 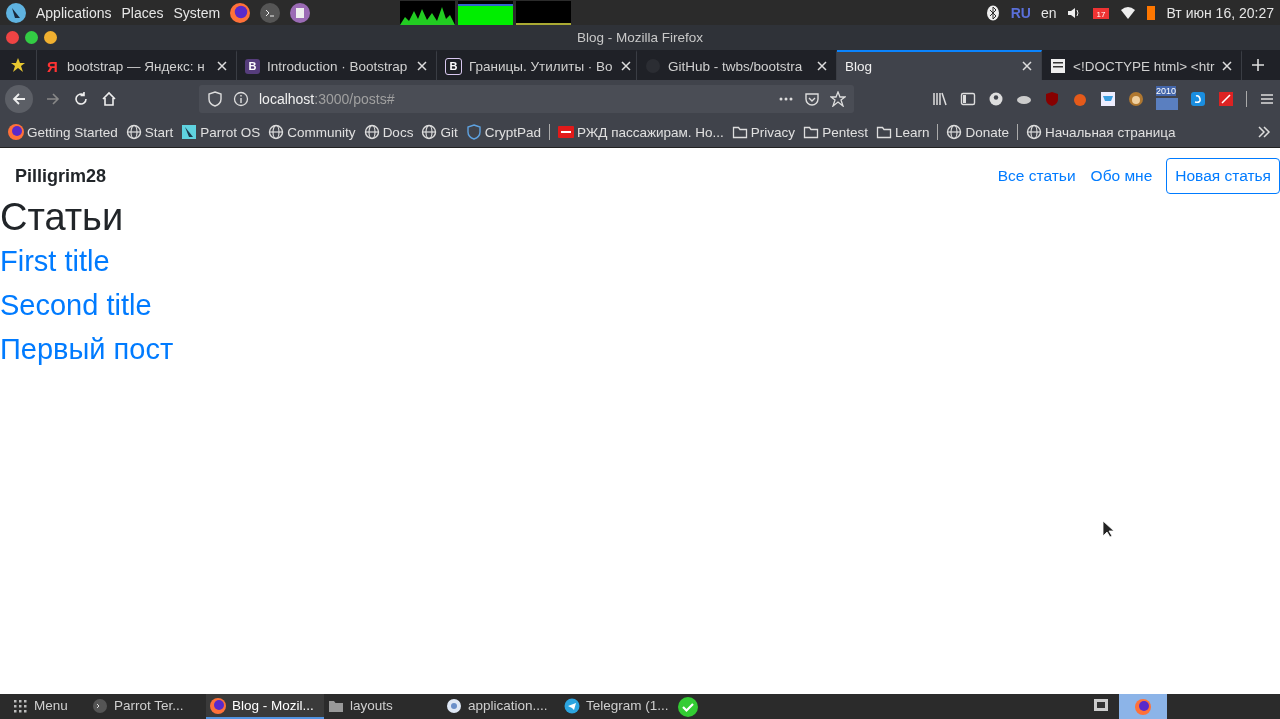 I want to click on site-logo-icon: Я, so click(x=52, y=66).